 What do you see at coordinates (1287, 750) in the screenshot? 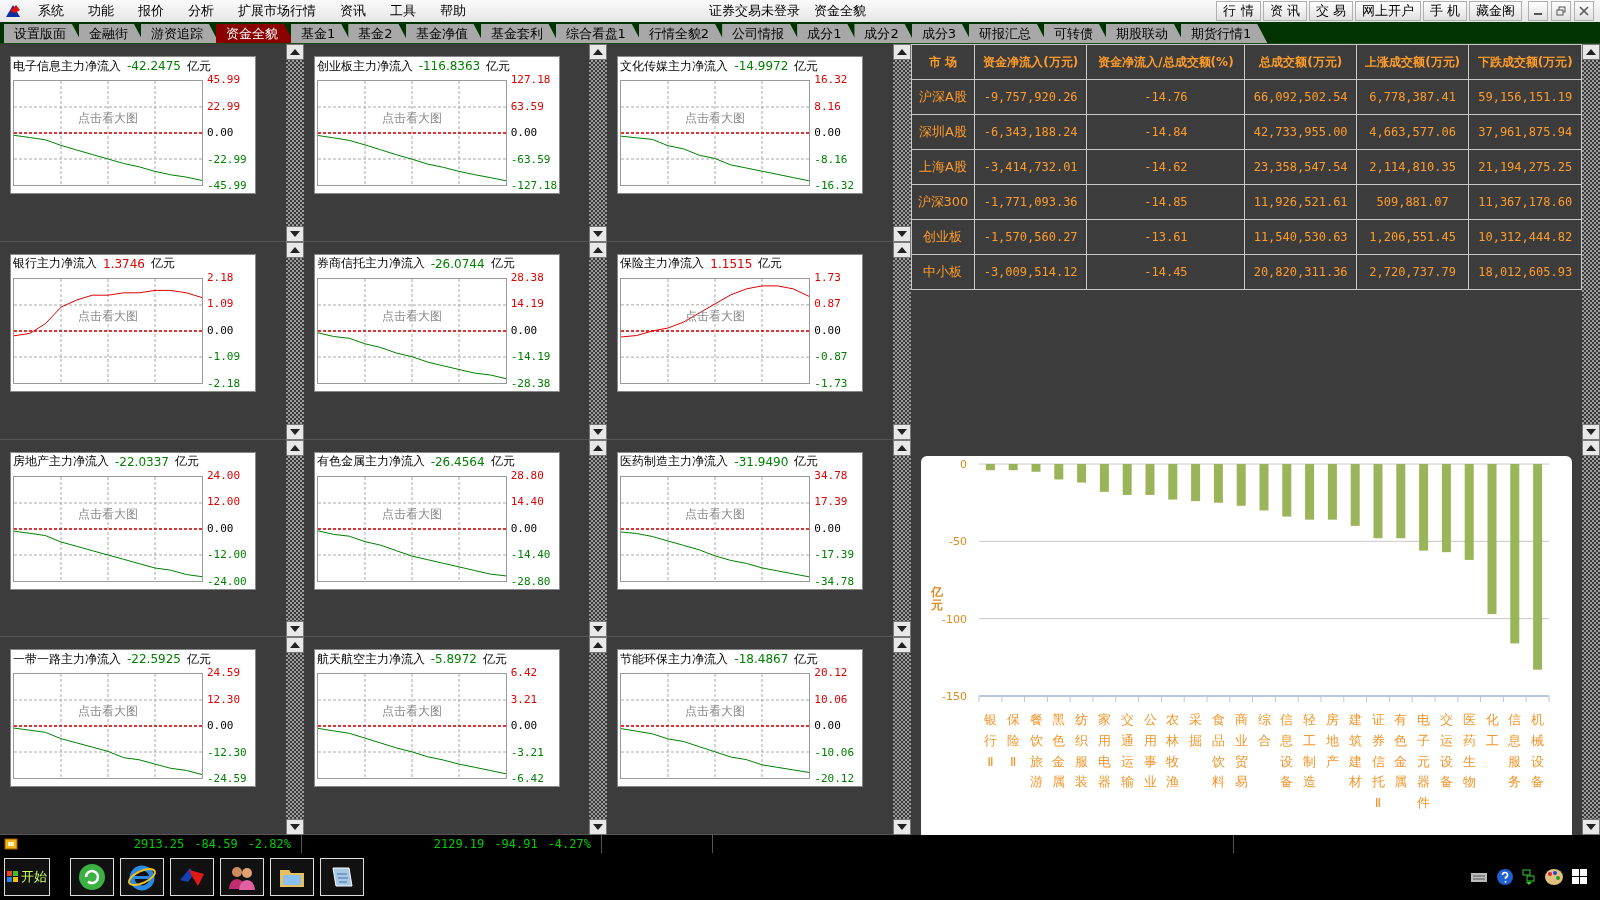
I see `category-label: 信息设备` at bounding box center [1287, 750].